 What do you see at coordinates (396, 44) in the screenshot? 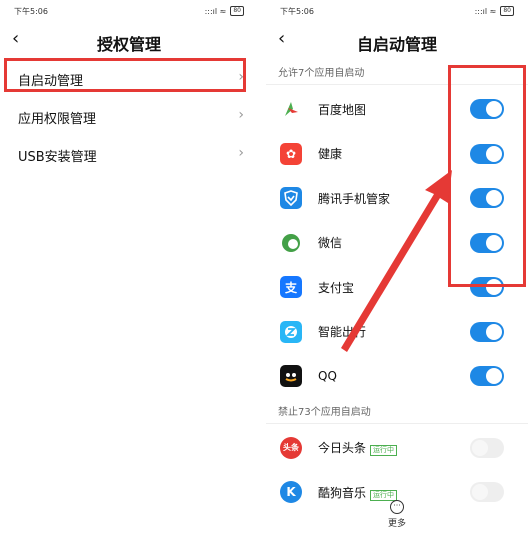
I see `page-title: 自启动管理` at bounding box center [396, 44].